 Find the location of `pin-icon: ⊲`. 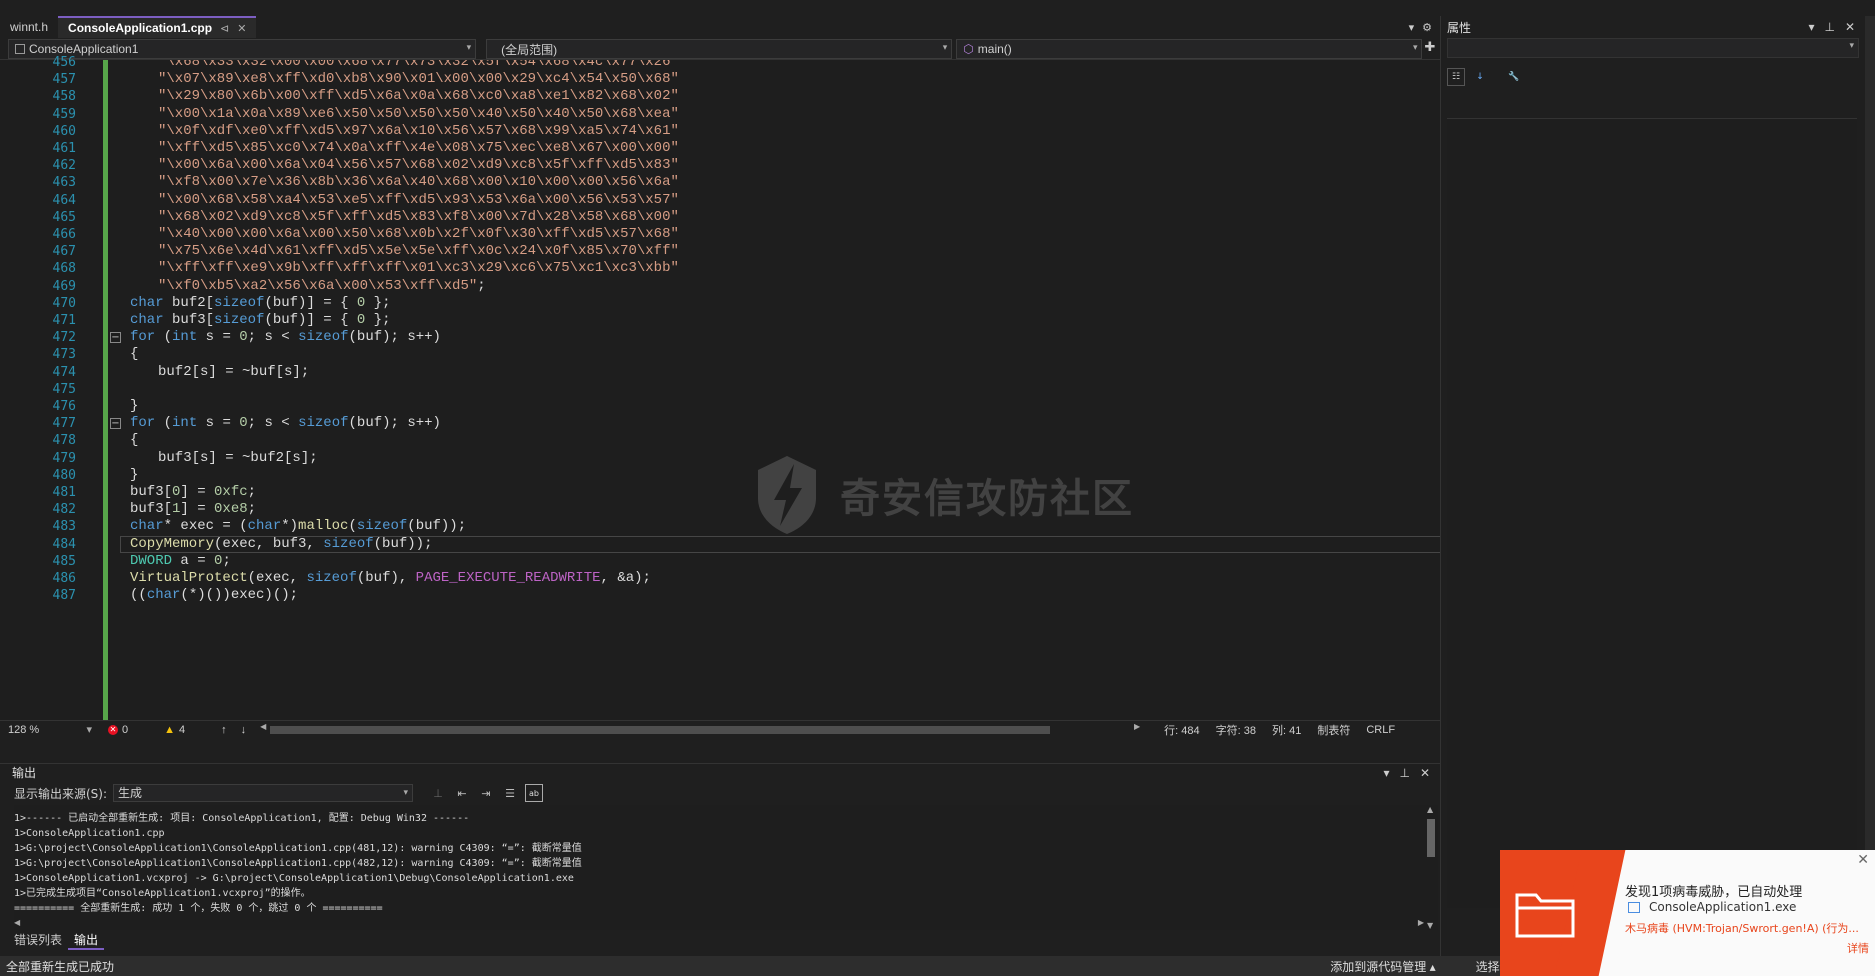

pin-icon: ⊲ is located at coordinates (224, 28).